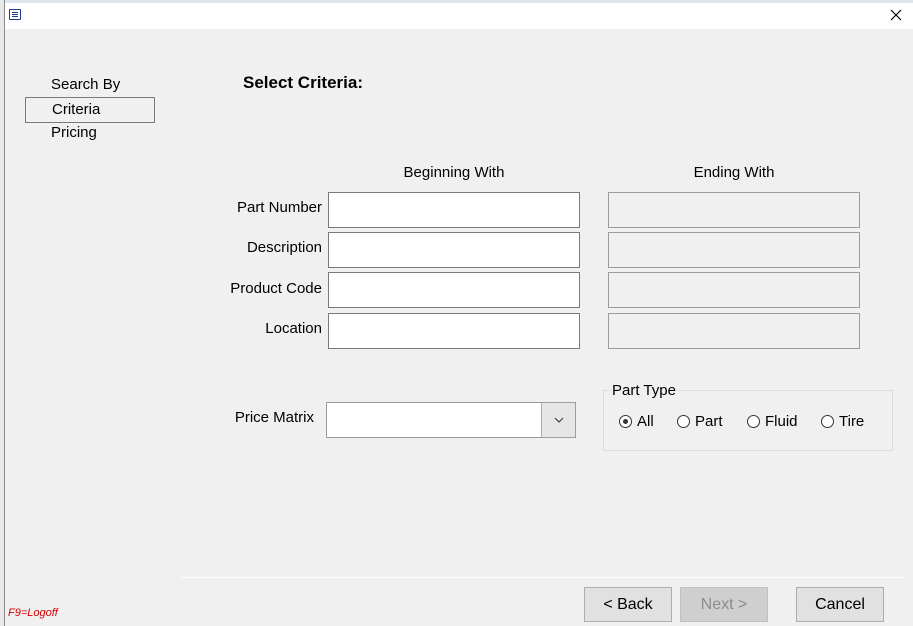 This screenshot has height=626, width=913. I want to click on dropdown-button, so click(558, 420).